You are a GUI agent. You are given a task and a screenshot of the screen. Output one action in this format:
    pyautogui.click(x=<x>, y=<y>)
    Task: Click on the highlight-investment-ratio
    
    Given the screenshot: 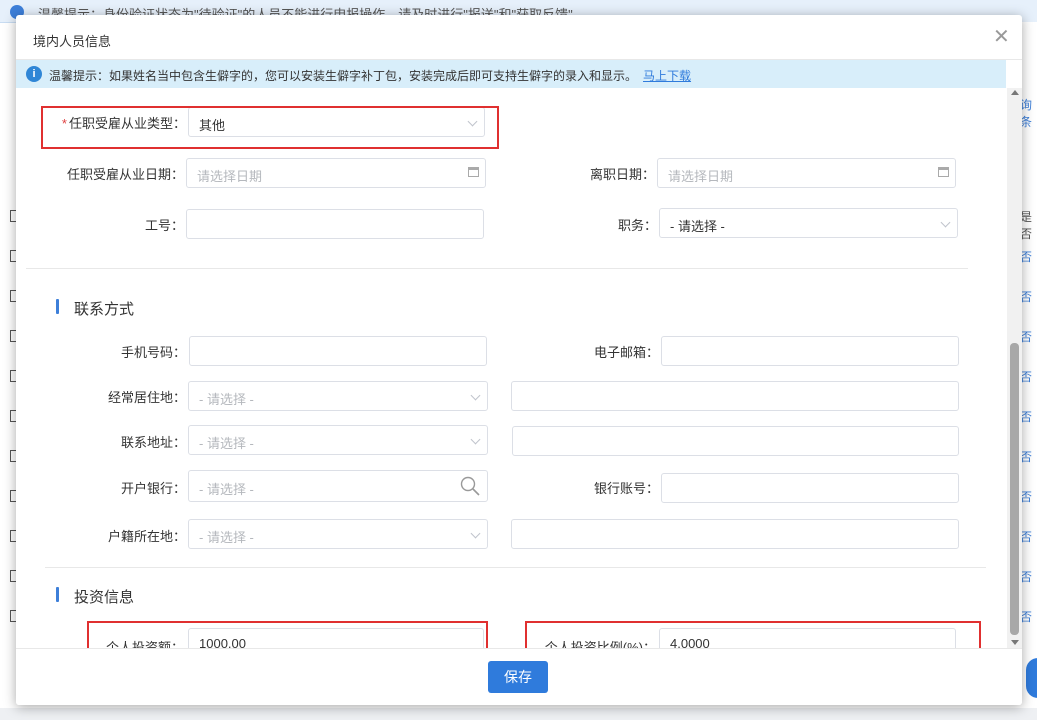 What is the action you would take?
    pyautogui.click(x=753, y=634)
    